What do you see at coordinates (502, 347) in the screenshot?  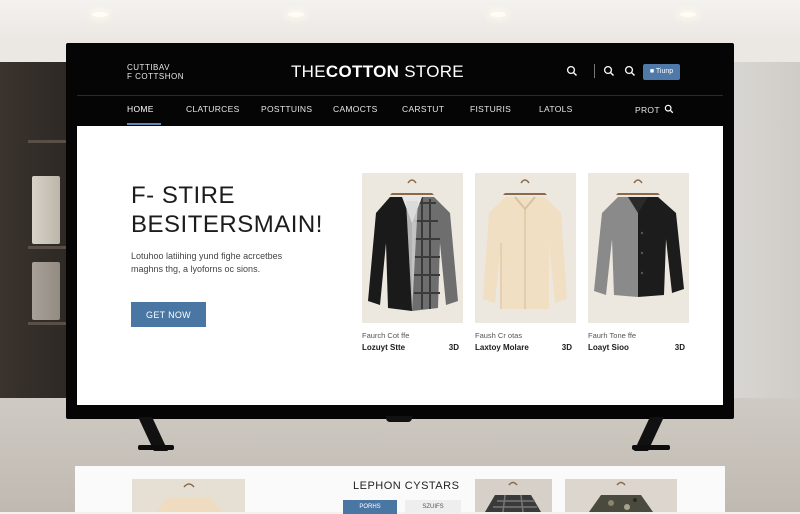 I see `product-title: Laxtoy Molare` at bounding box center [502, 347].